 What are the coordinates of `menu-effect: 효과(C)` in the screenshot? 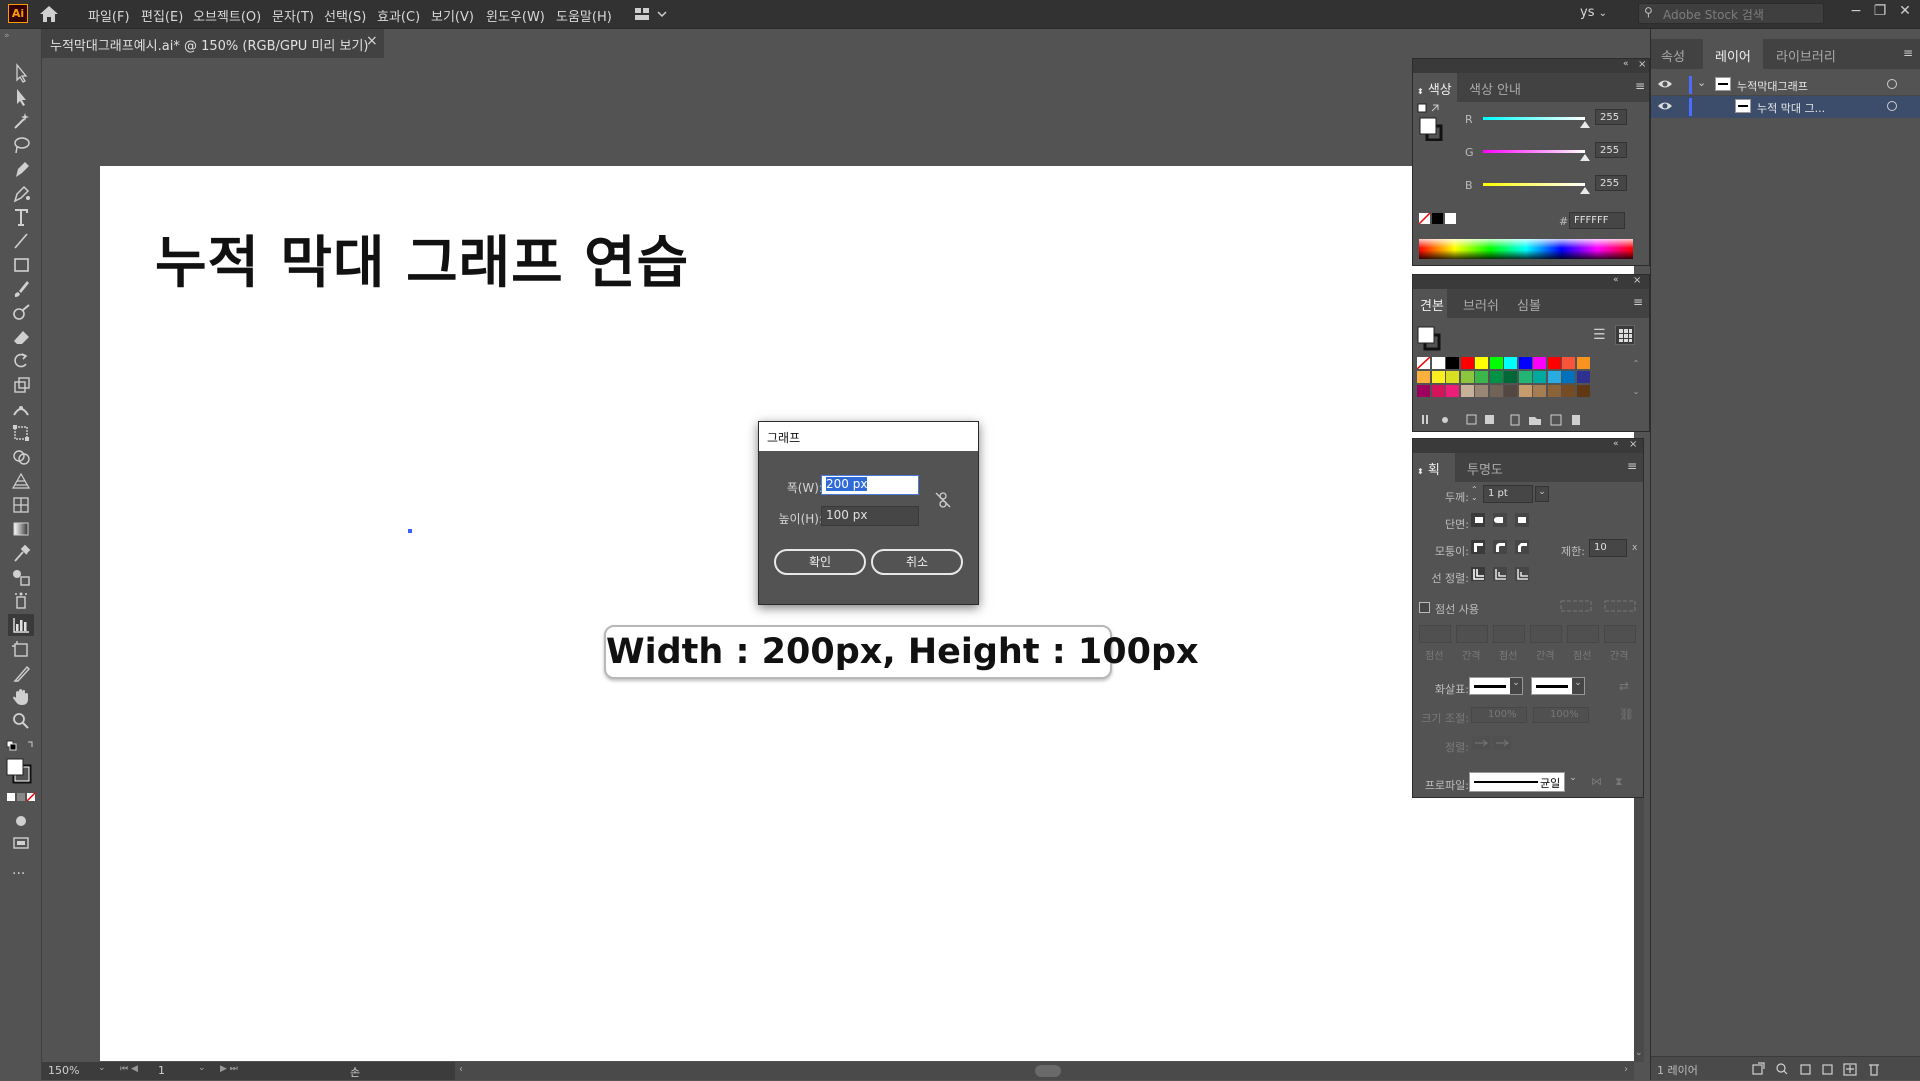 It's located at (398, 15).